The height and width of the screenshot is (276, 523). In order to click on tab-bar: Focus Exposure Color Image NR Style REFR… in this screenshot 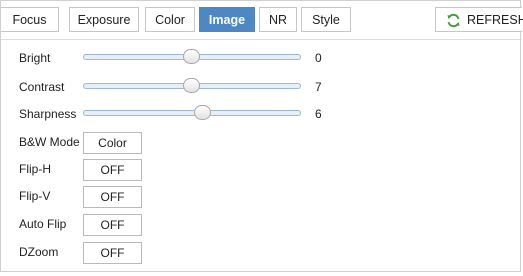, I will do `click(262, 20)`.